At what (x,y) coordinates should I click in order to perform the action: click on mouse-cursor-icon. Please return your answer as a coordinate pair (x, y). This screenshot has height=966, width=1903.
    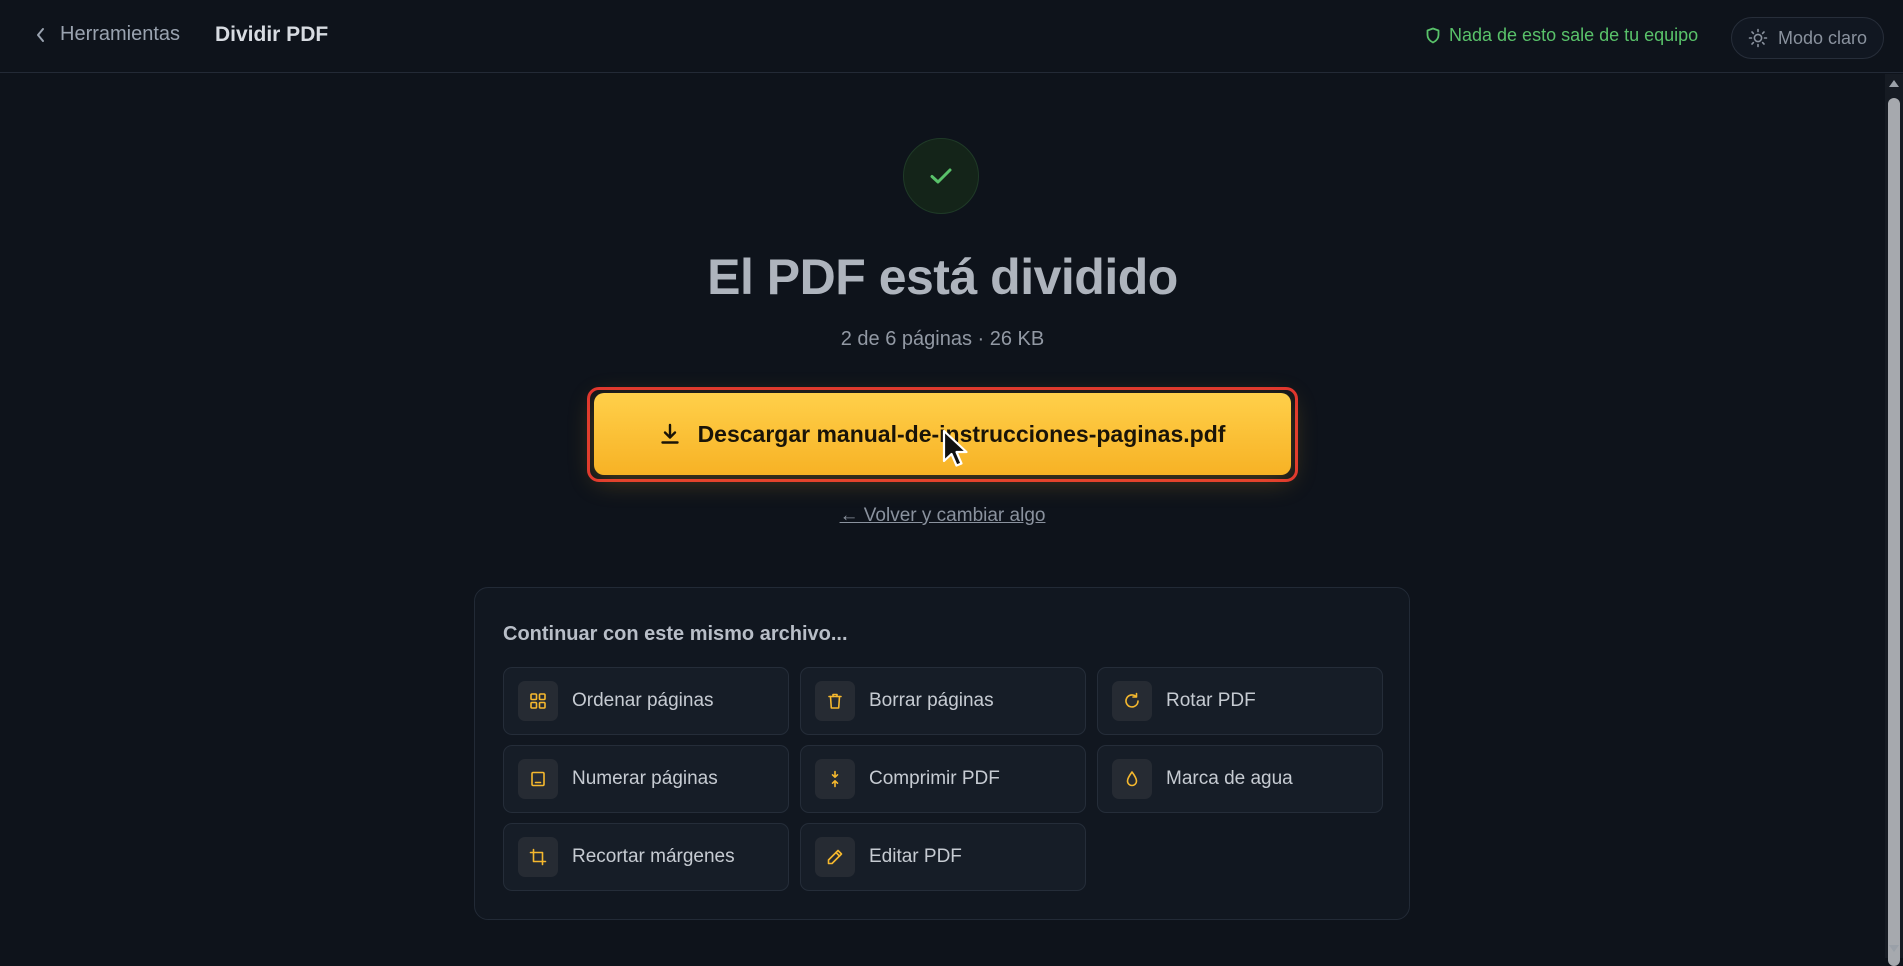
    Looking at the image, I should click on (955, 448).